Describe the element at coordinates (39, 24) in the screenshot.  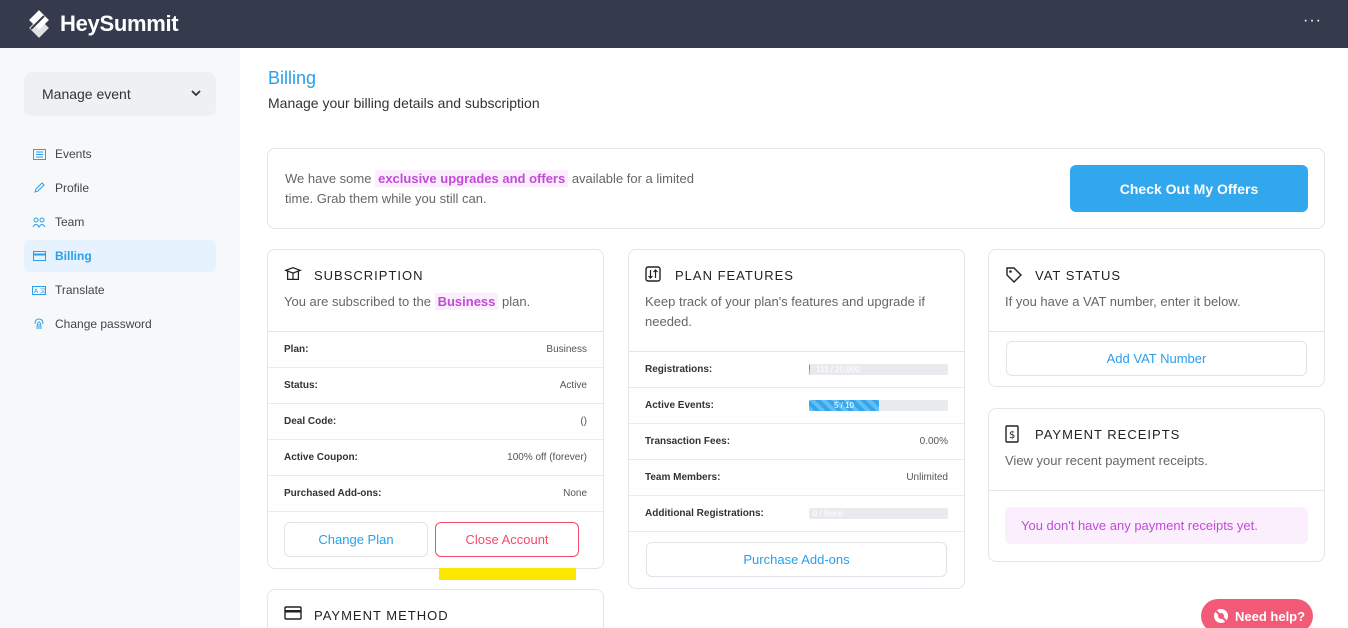
I see `heysummit-logo-icon` at that location.